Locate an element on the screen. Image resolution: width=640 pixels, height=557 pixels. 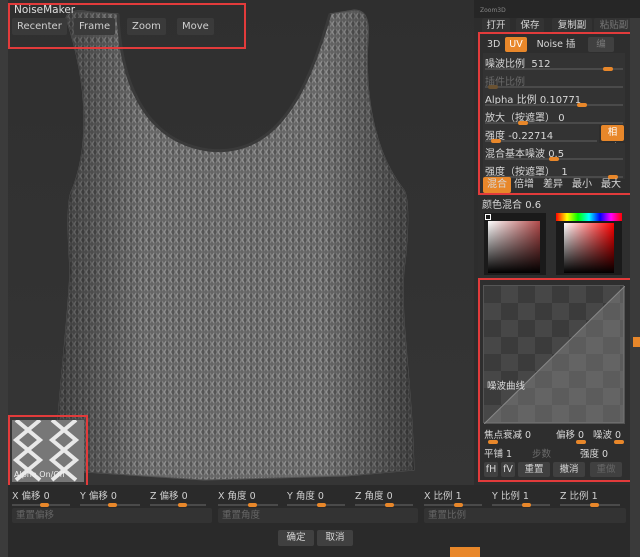
color-blend-label: 颜色混合 is located at coordinates (502, 205).